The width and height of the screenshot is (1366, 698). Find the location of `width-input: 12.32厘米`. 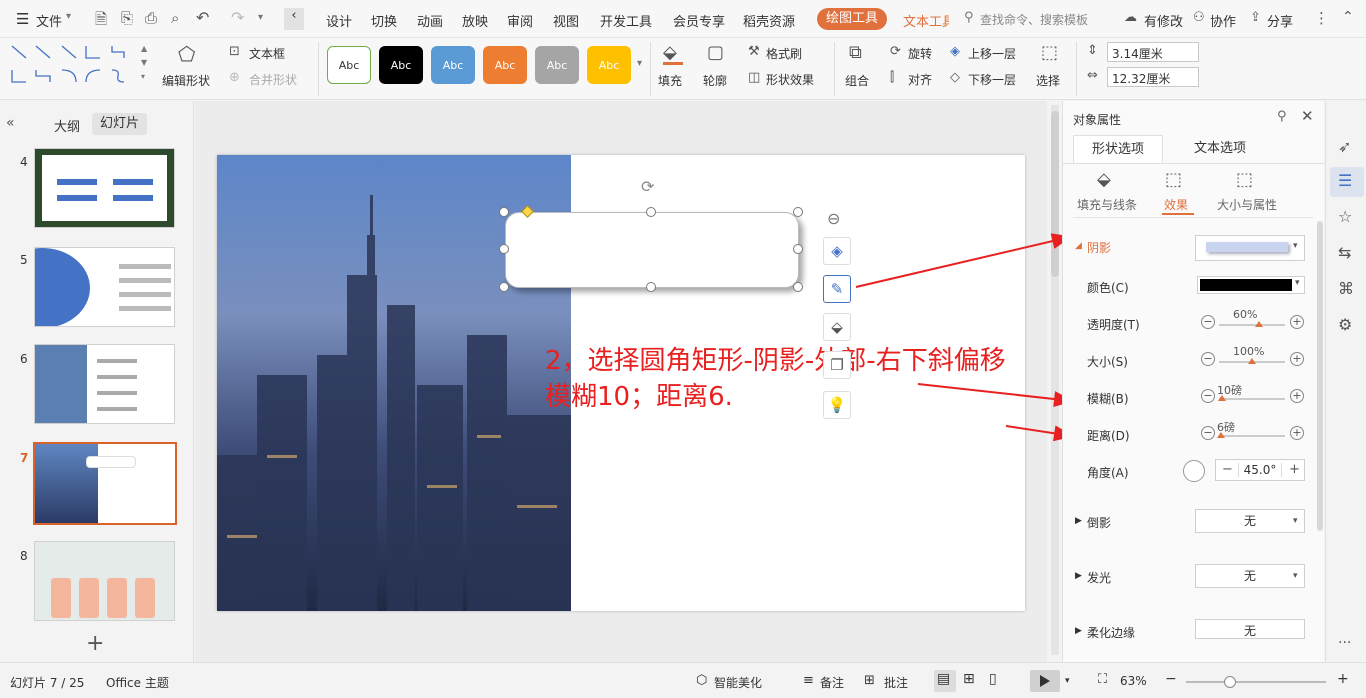

width-input: 12.32厘米 is located at coordinates (1153, 77).